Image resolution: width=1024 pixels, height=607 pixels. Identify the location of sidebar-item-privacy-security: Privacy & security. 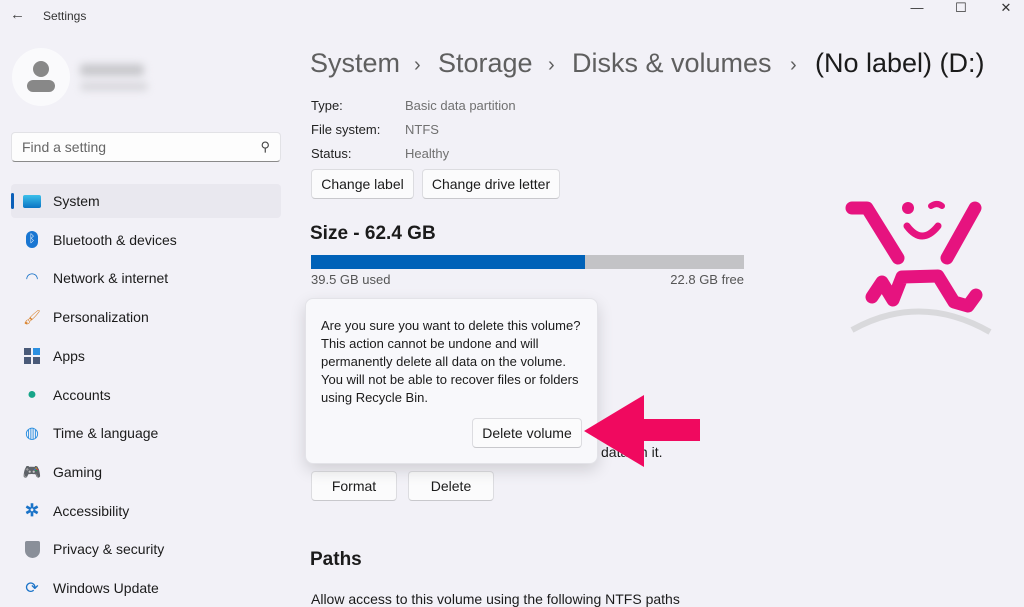
(146, 549).